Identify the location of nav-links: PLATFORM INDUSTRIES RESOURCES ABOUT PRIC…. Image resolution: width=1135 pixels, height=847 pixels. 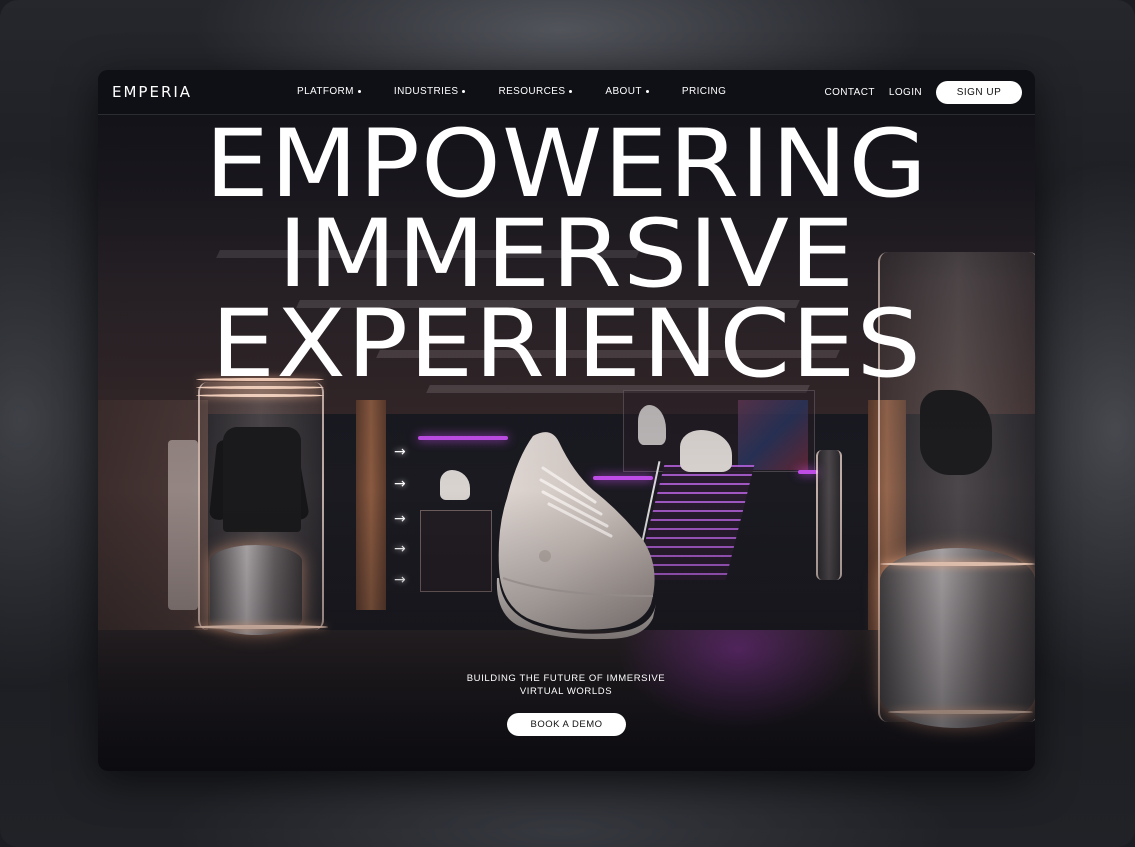
(528, 91).